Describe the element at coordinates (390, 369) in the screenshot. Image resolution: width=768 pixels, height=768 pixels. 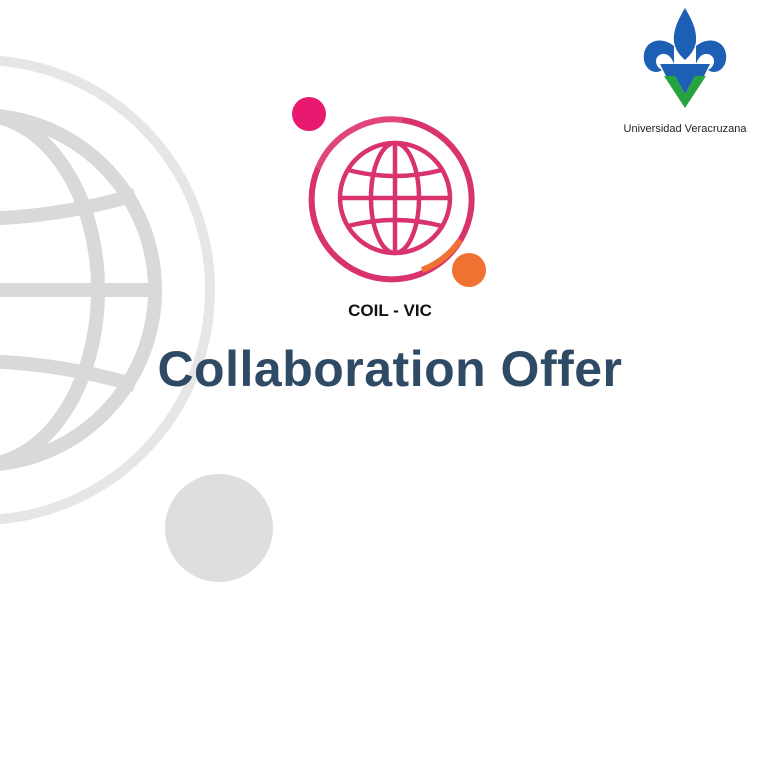
I see `page-title: Collaboration Offer` at that location.